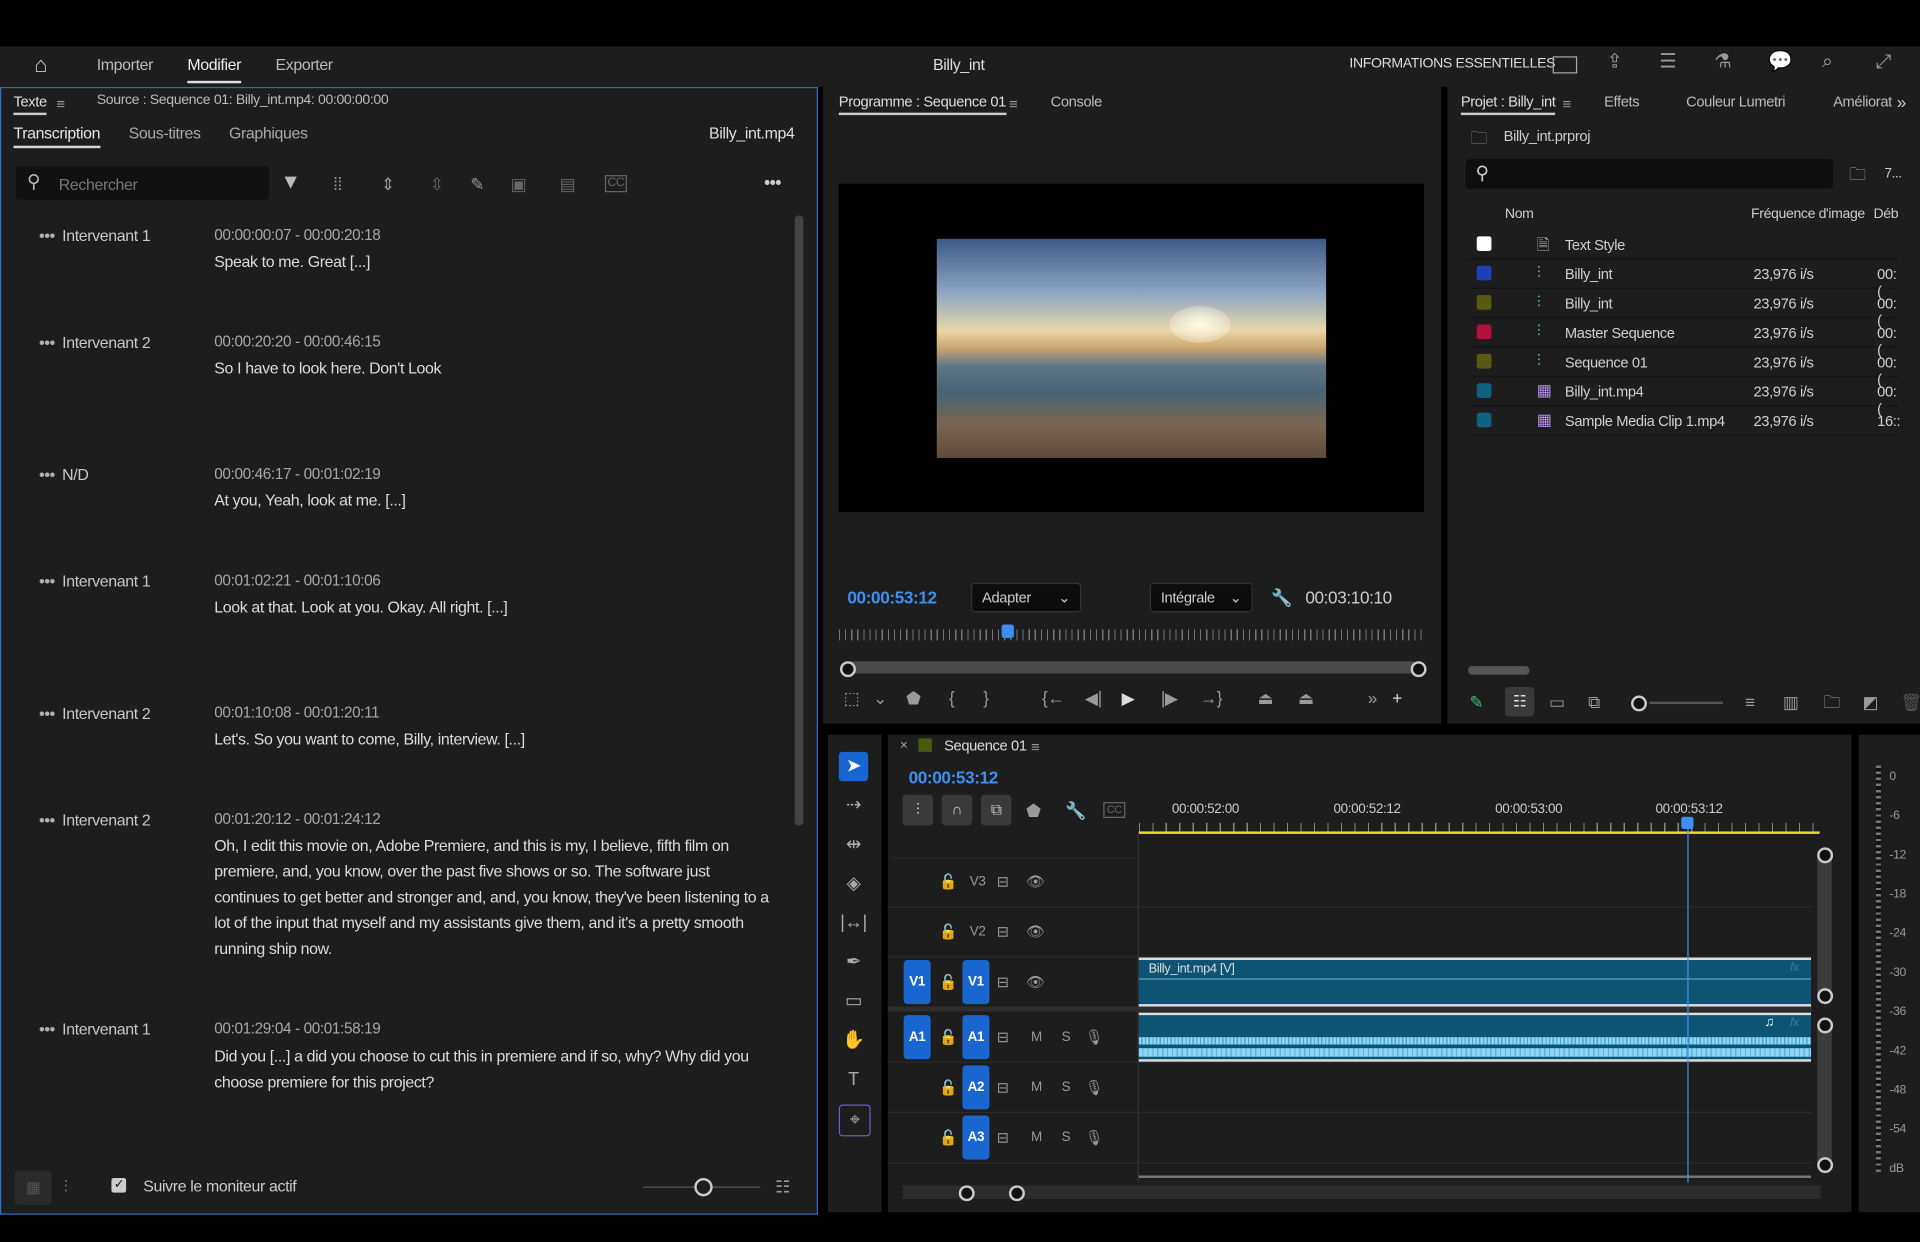  Describe the element at coordinates (477, 184) in the screenshot. I see `pencil-icon: ✎` at that location.